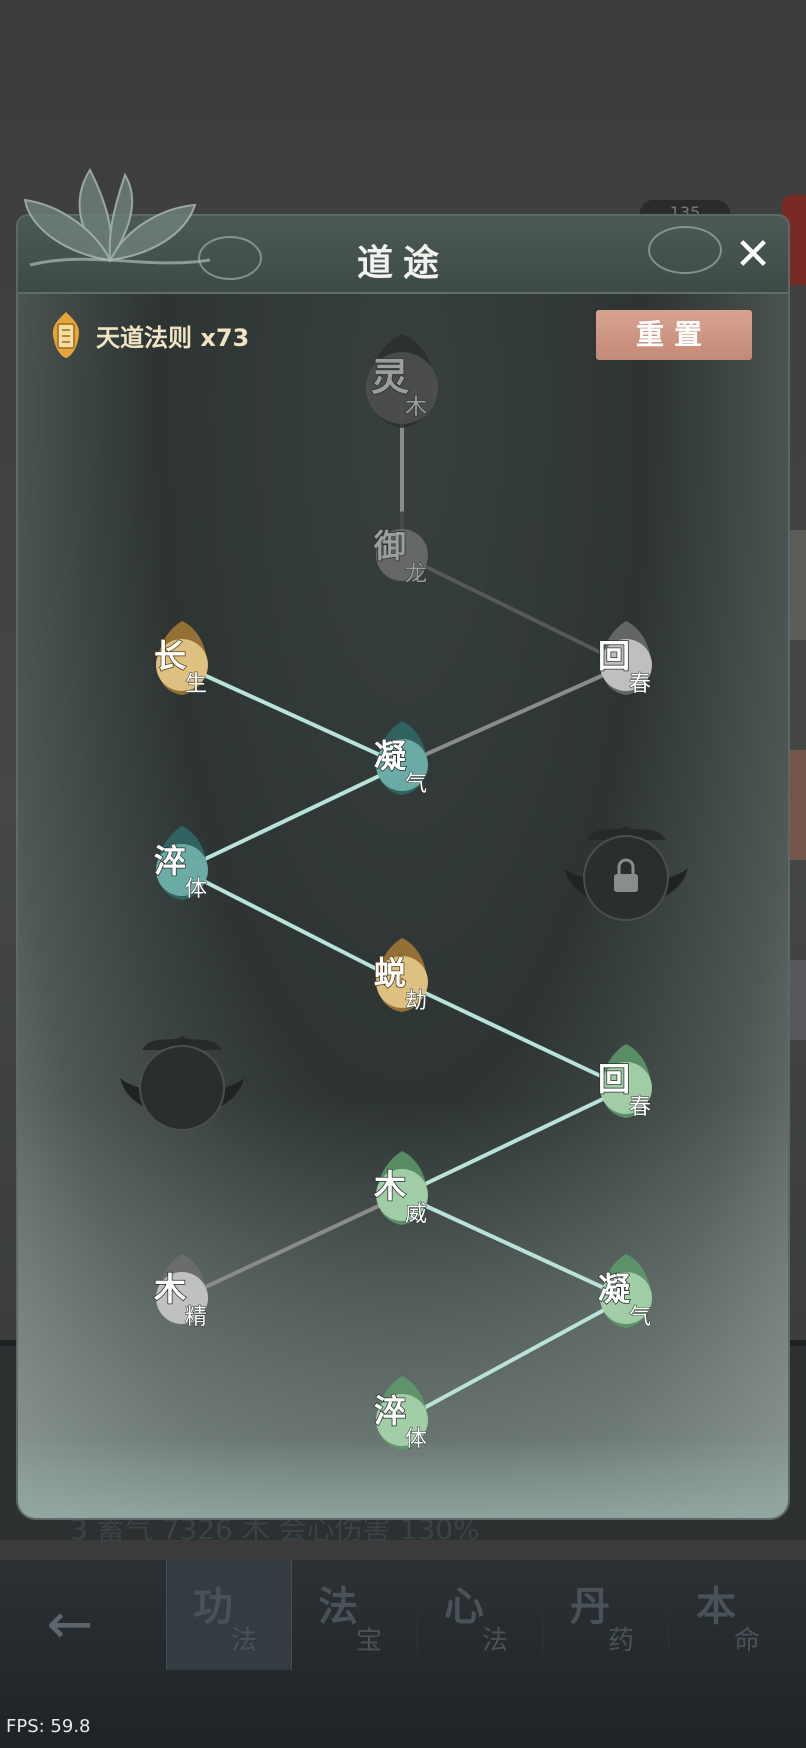  I want to click on node-sub-label: 生, so click(196, 684).